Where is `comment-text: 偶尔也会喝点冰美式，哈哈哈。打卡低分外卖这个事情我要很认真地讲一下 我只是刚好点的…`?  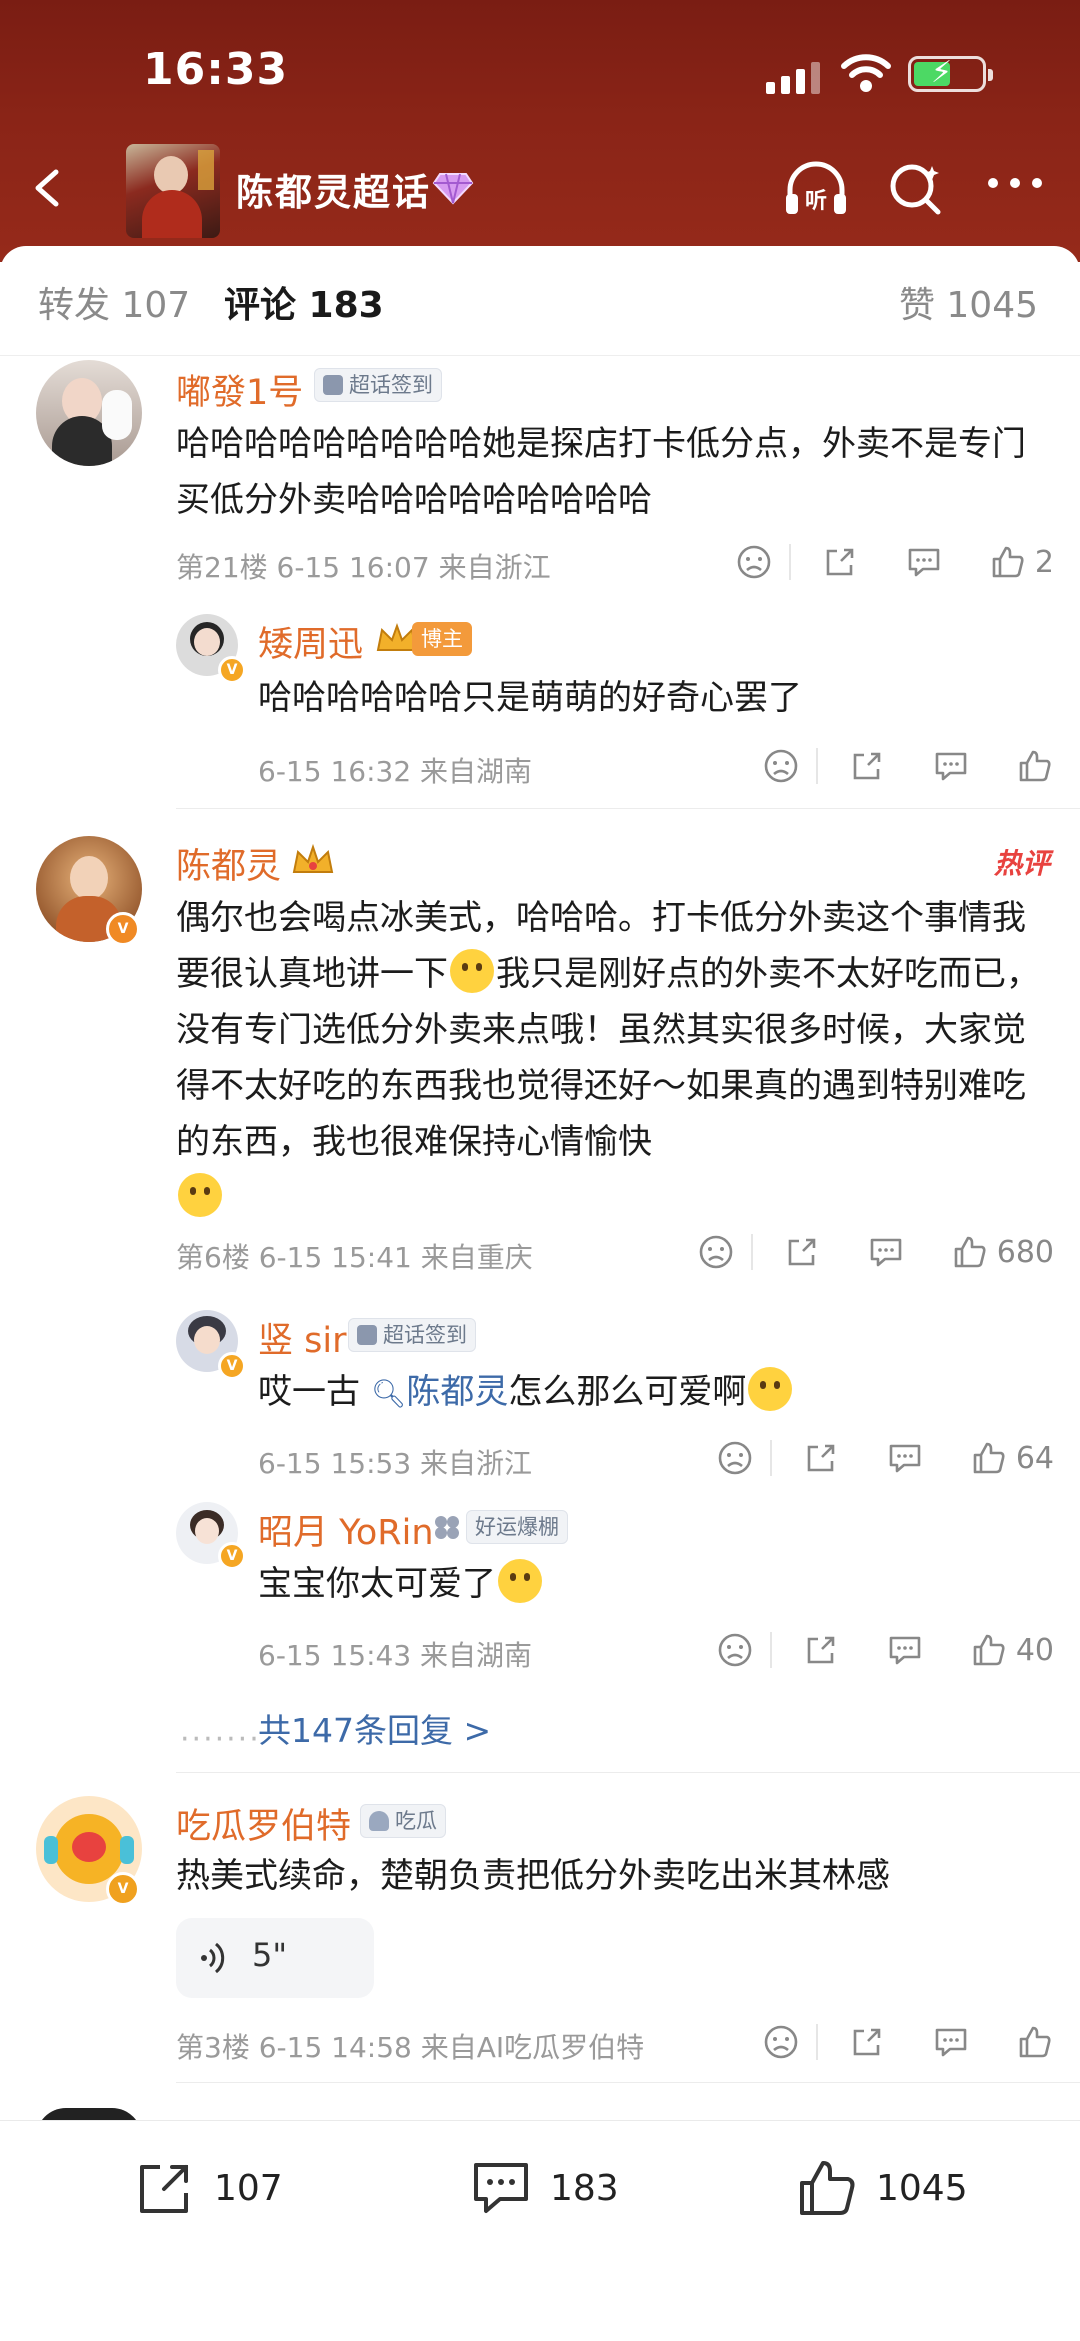 comment-text: 偶尔也会喝点冰美式，哈哈哈。打卡低分外卖这个事情我要很认真地讲一下 我只是刚好点的… is located at coordinates (612, 1058).